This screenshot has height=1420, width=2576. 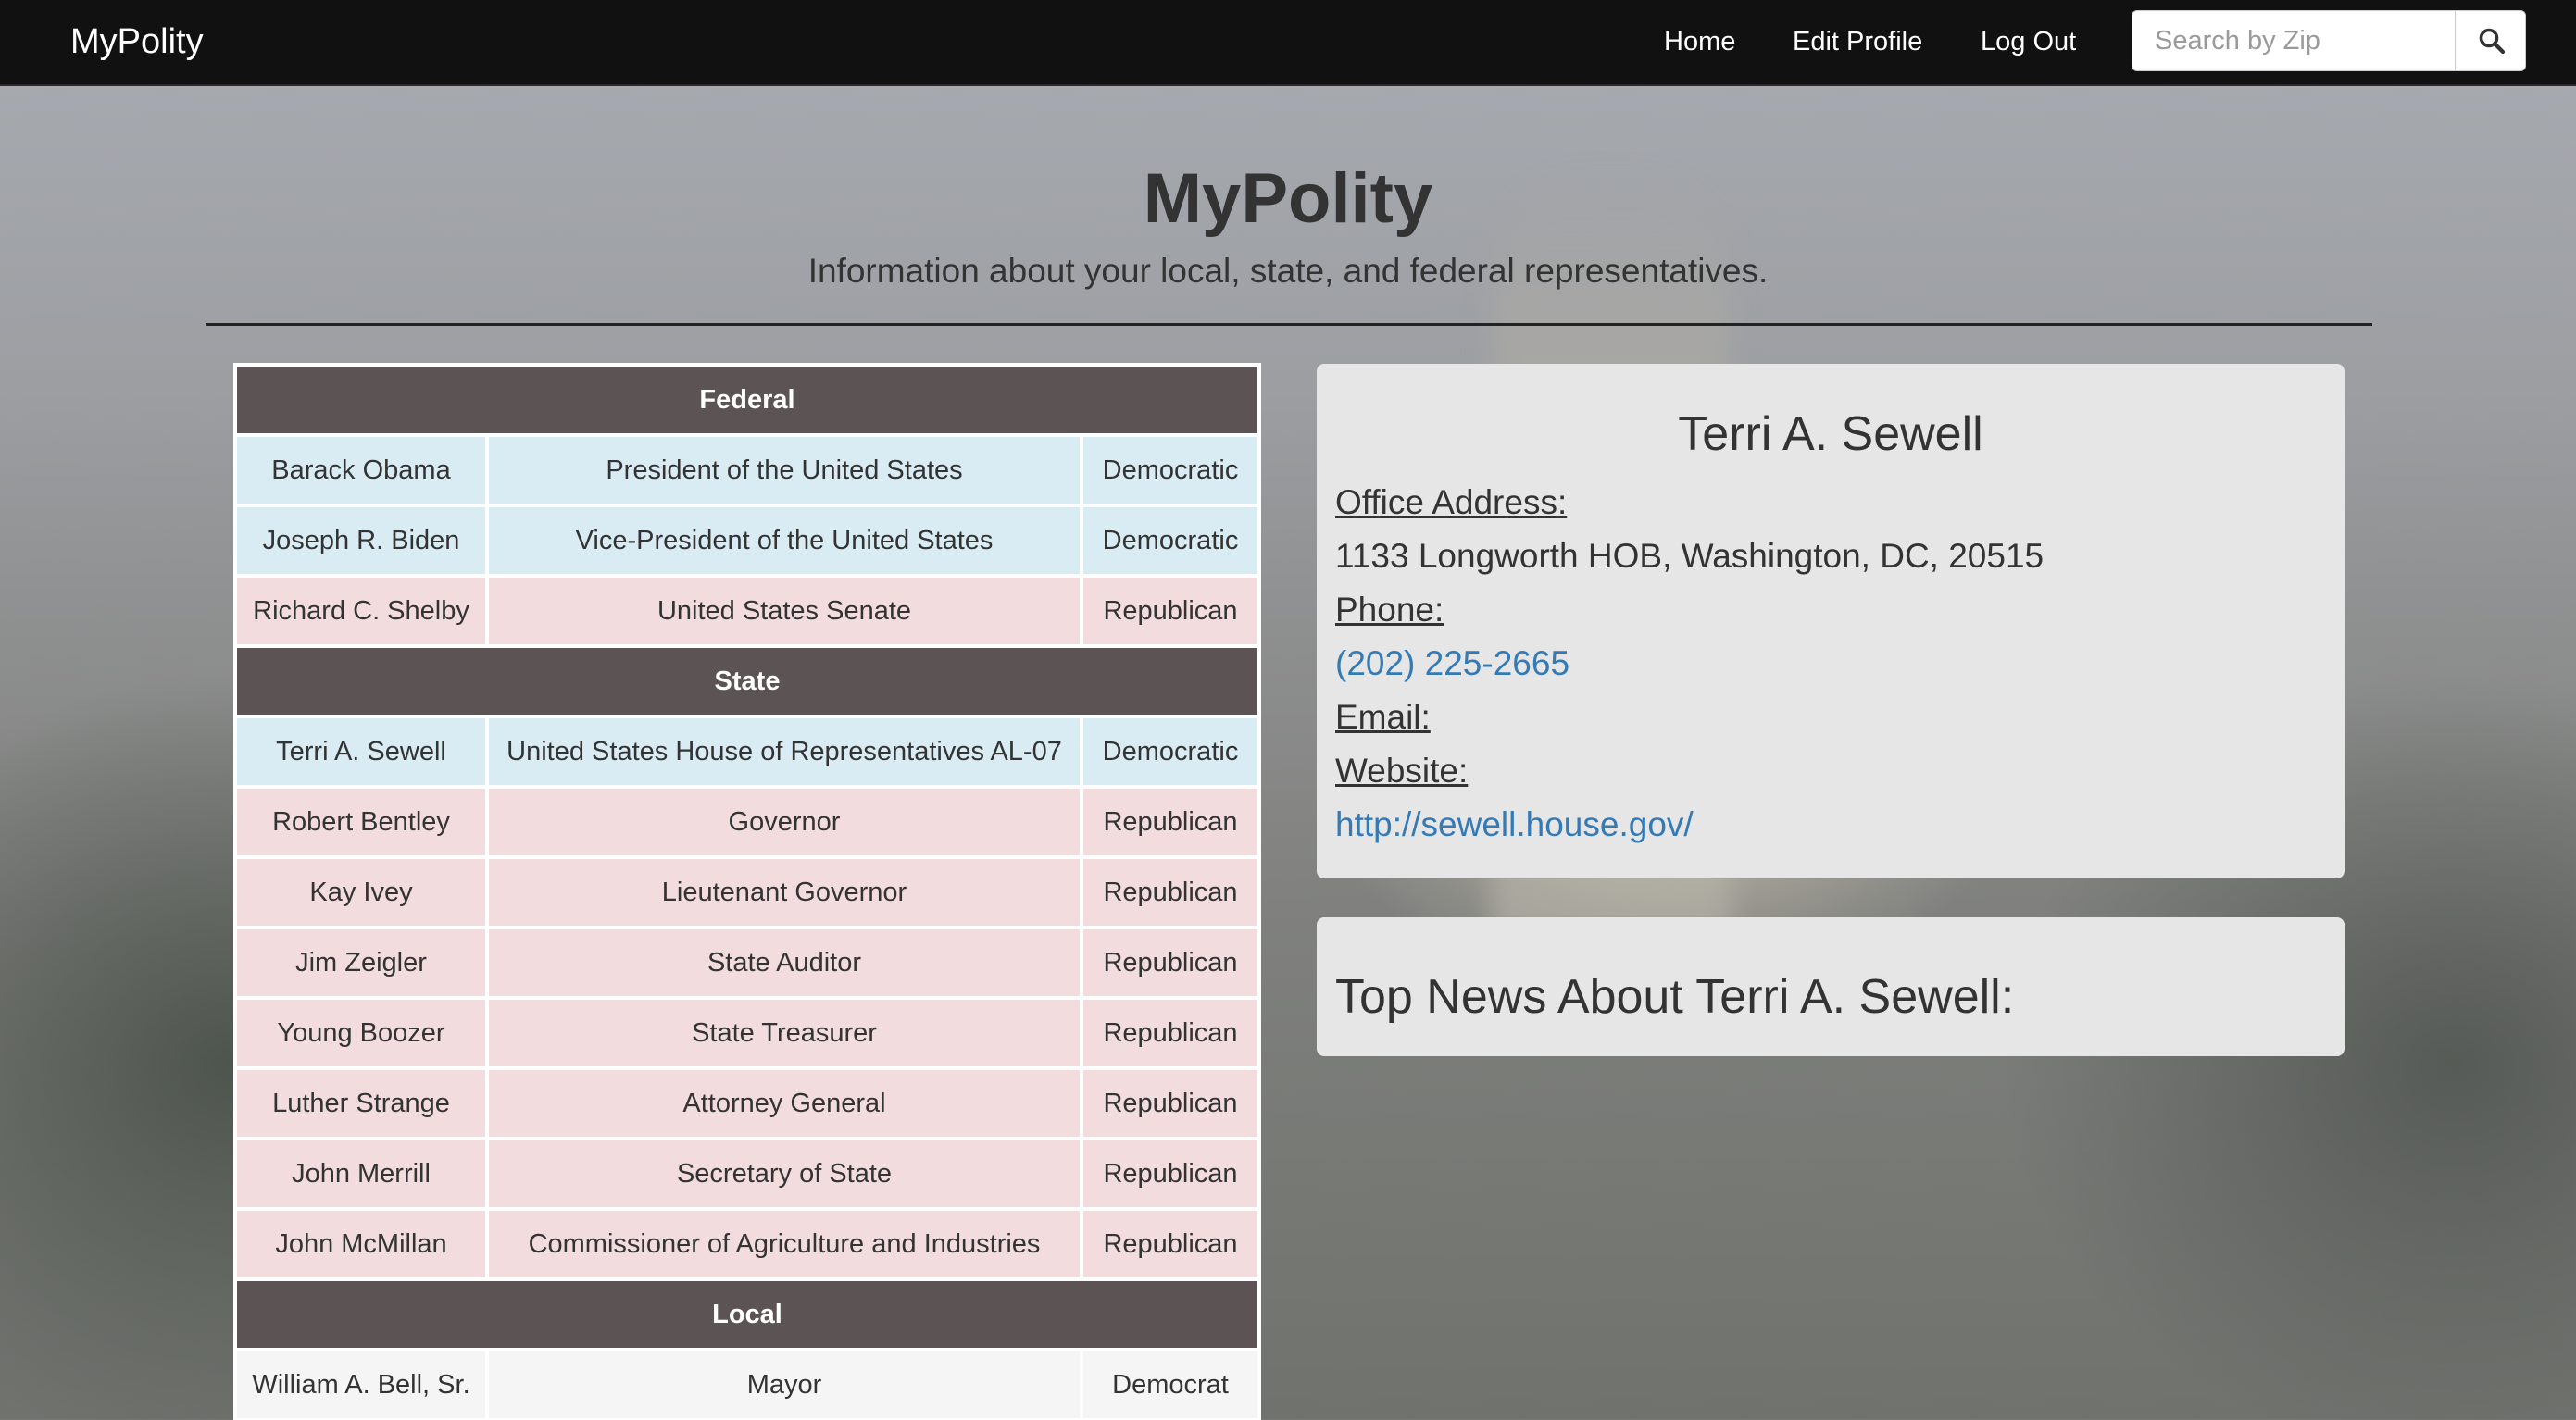 What do you see at coordinates (1289, 324) in the screenshot?
I see `header-divider` at bounding box center [1289, 324].